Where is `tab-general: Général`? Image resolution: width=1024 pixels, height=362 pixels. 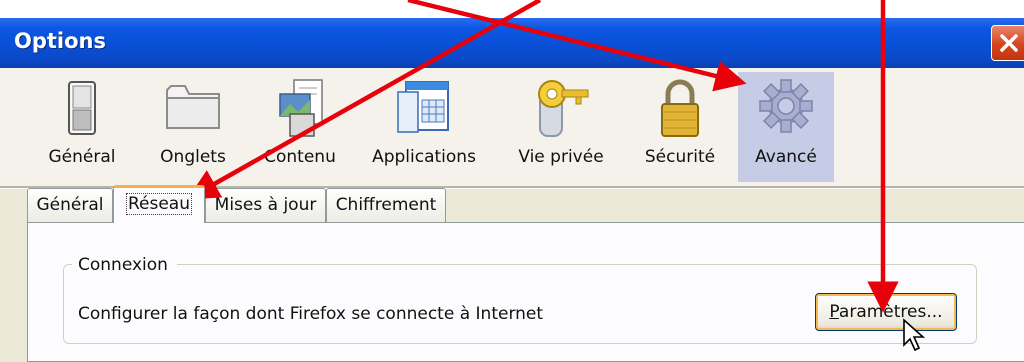
tab-general: Général is located at coordinates (70, 205).